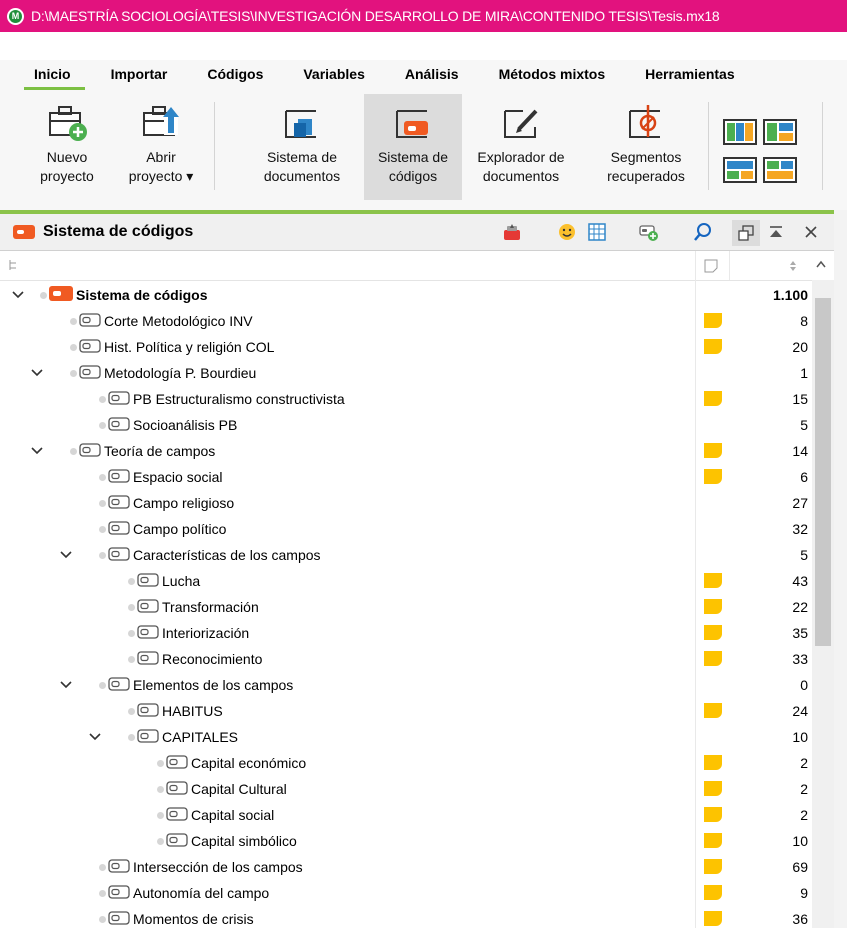 The width and height of the screenshot is (847, 932). What do you see at coordinates (406, 321) in the screenshot?
I see `code-row: Corte Metodológico INV 8` at bounding box center [406, 321].